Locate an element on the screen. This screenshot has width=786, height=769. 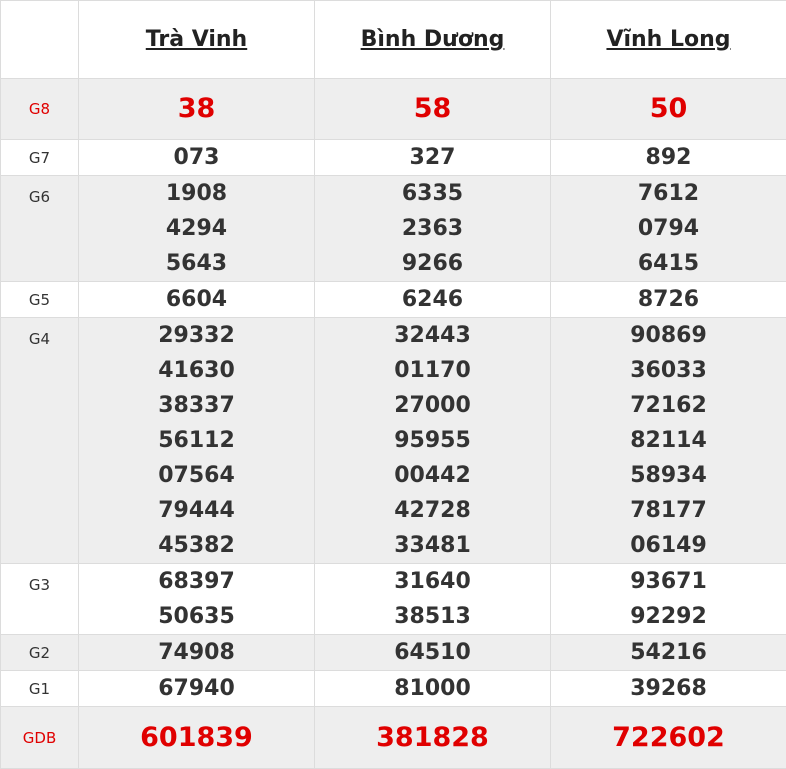
prize-cell: 381828 is located at coordinates (433, 738).